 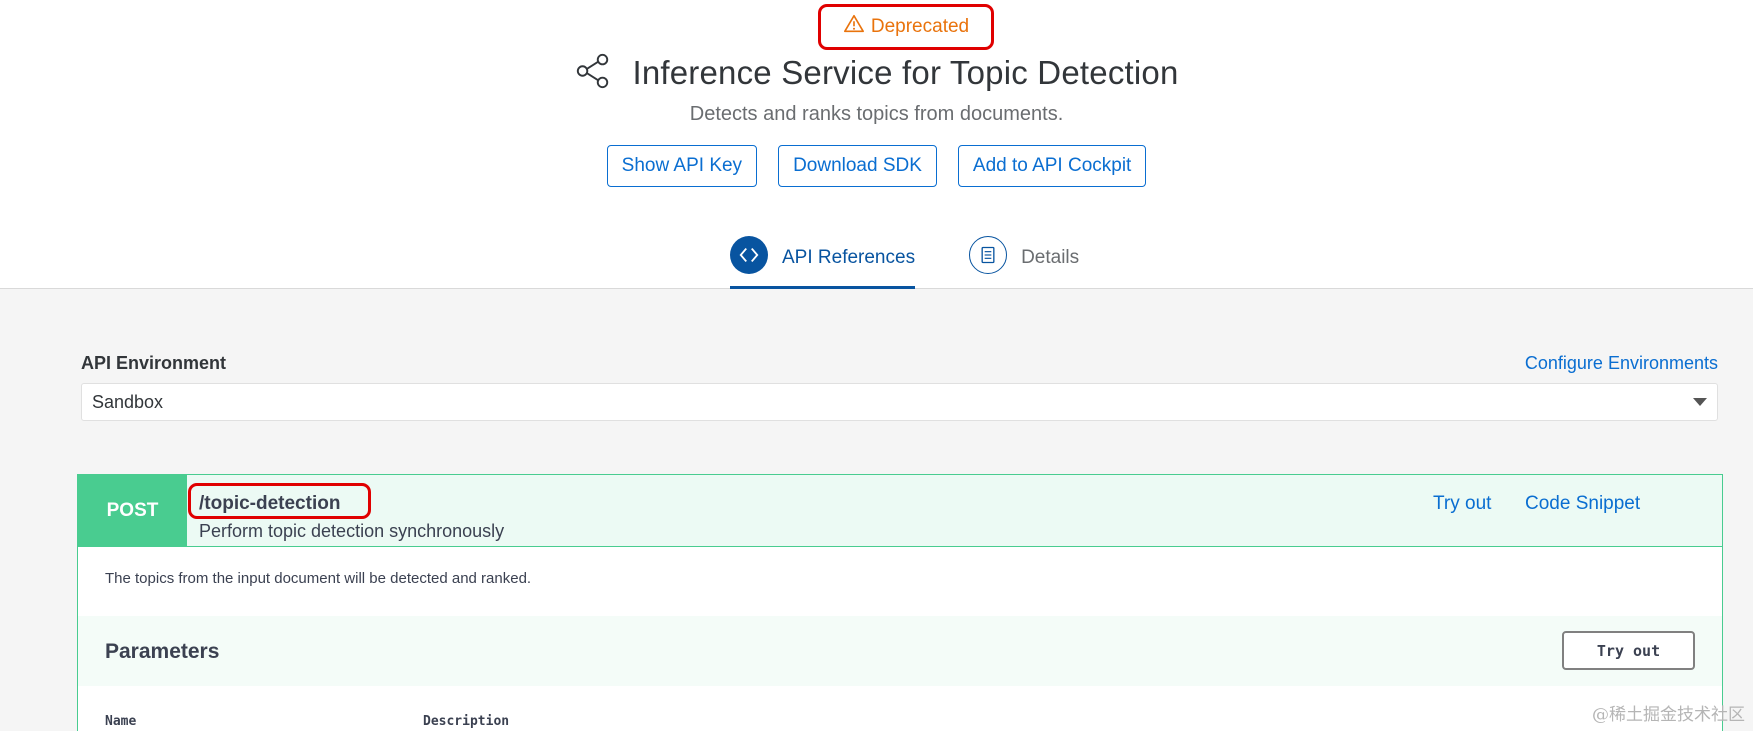 What do you see at coordinates (854, 27) in the screenshot?
I see `warning-icon` at bounding box center [854, 27].